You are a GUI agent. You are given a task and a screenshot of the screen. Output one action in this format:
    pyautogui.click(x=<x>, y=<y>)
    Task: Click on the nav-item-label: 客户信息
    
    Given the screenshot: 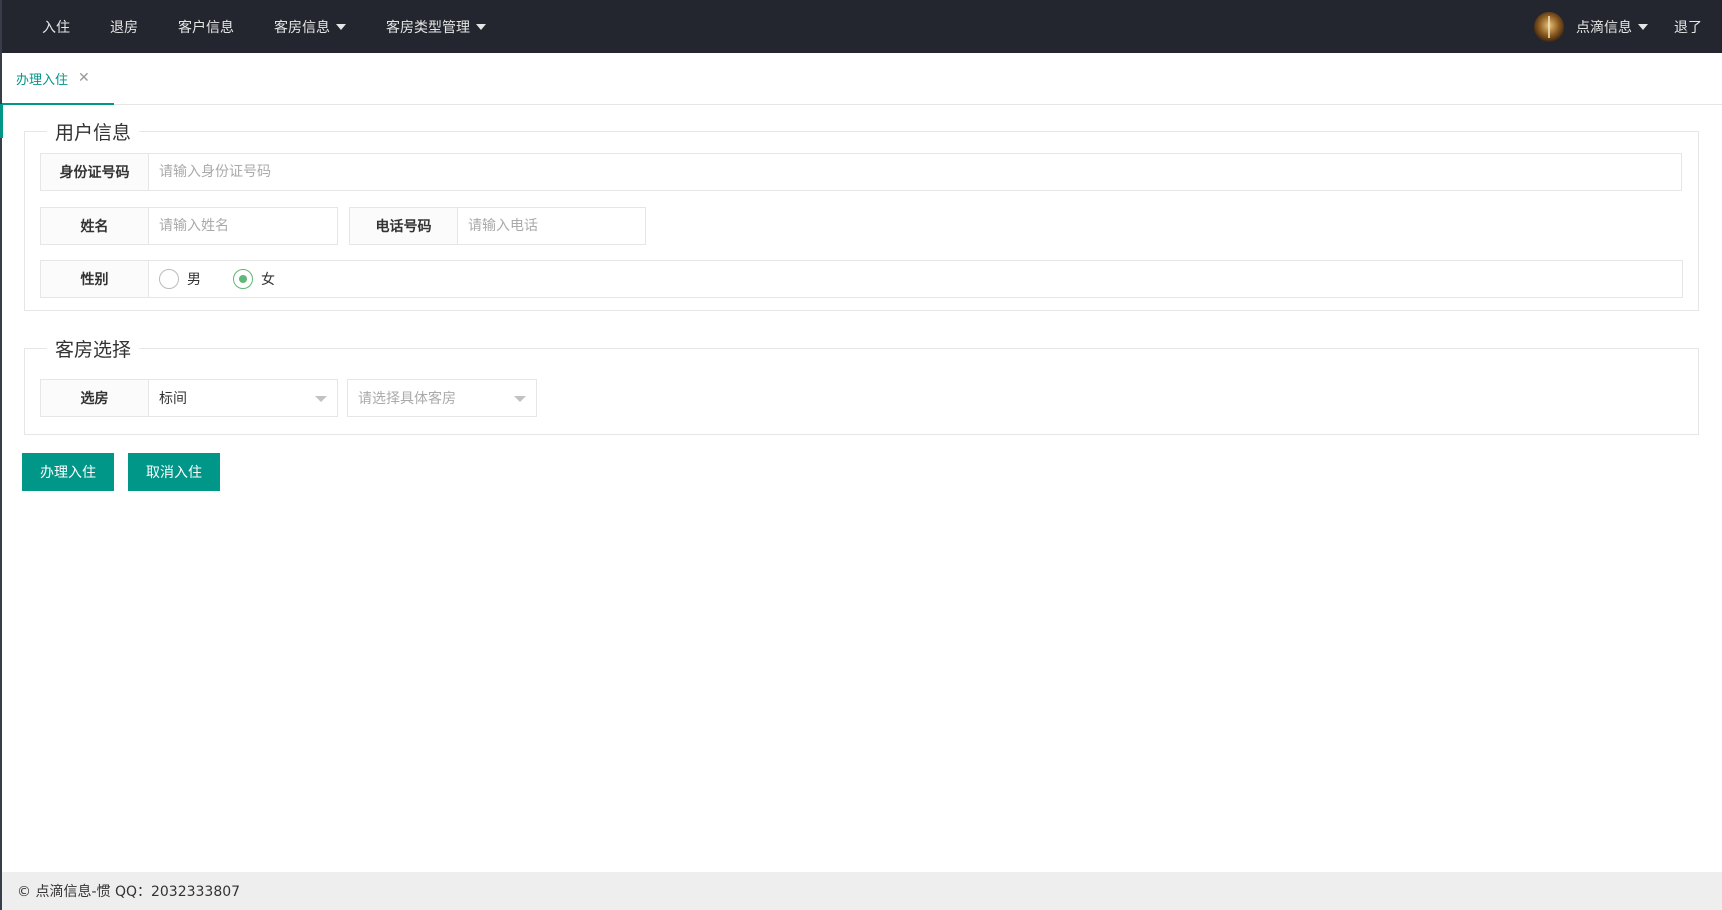 What is the action you would take?
    pyautogui.click(x=206, y=27)
    